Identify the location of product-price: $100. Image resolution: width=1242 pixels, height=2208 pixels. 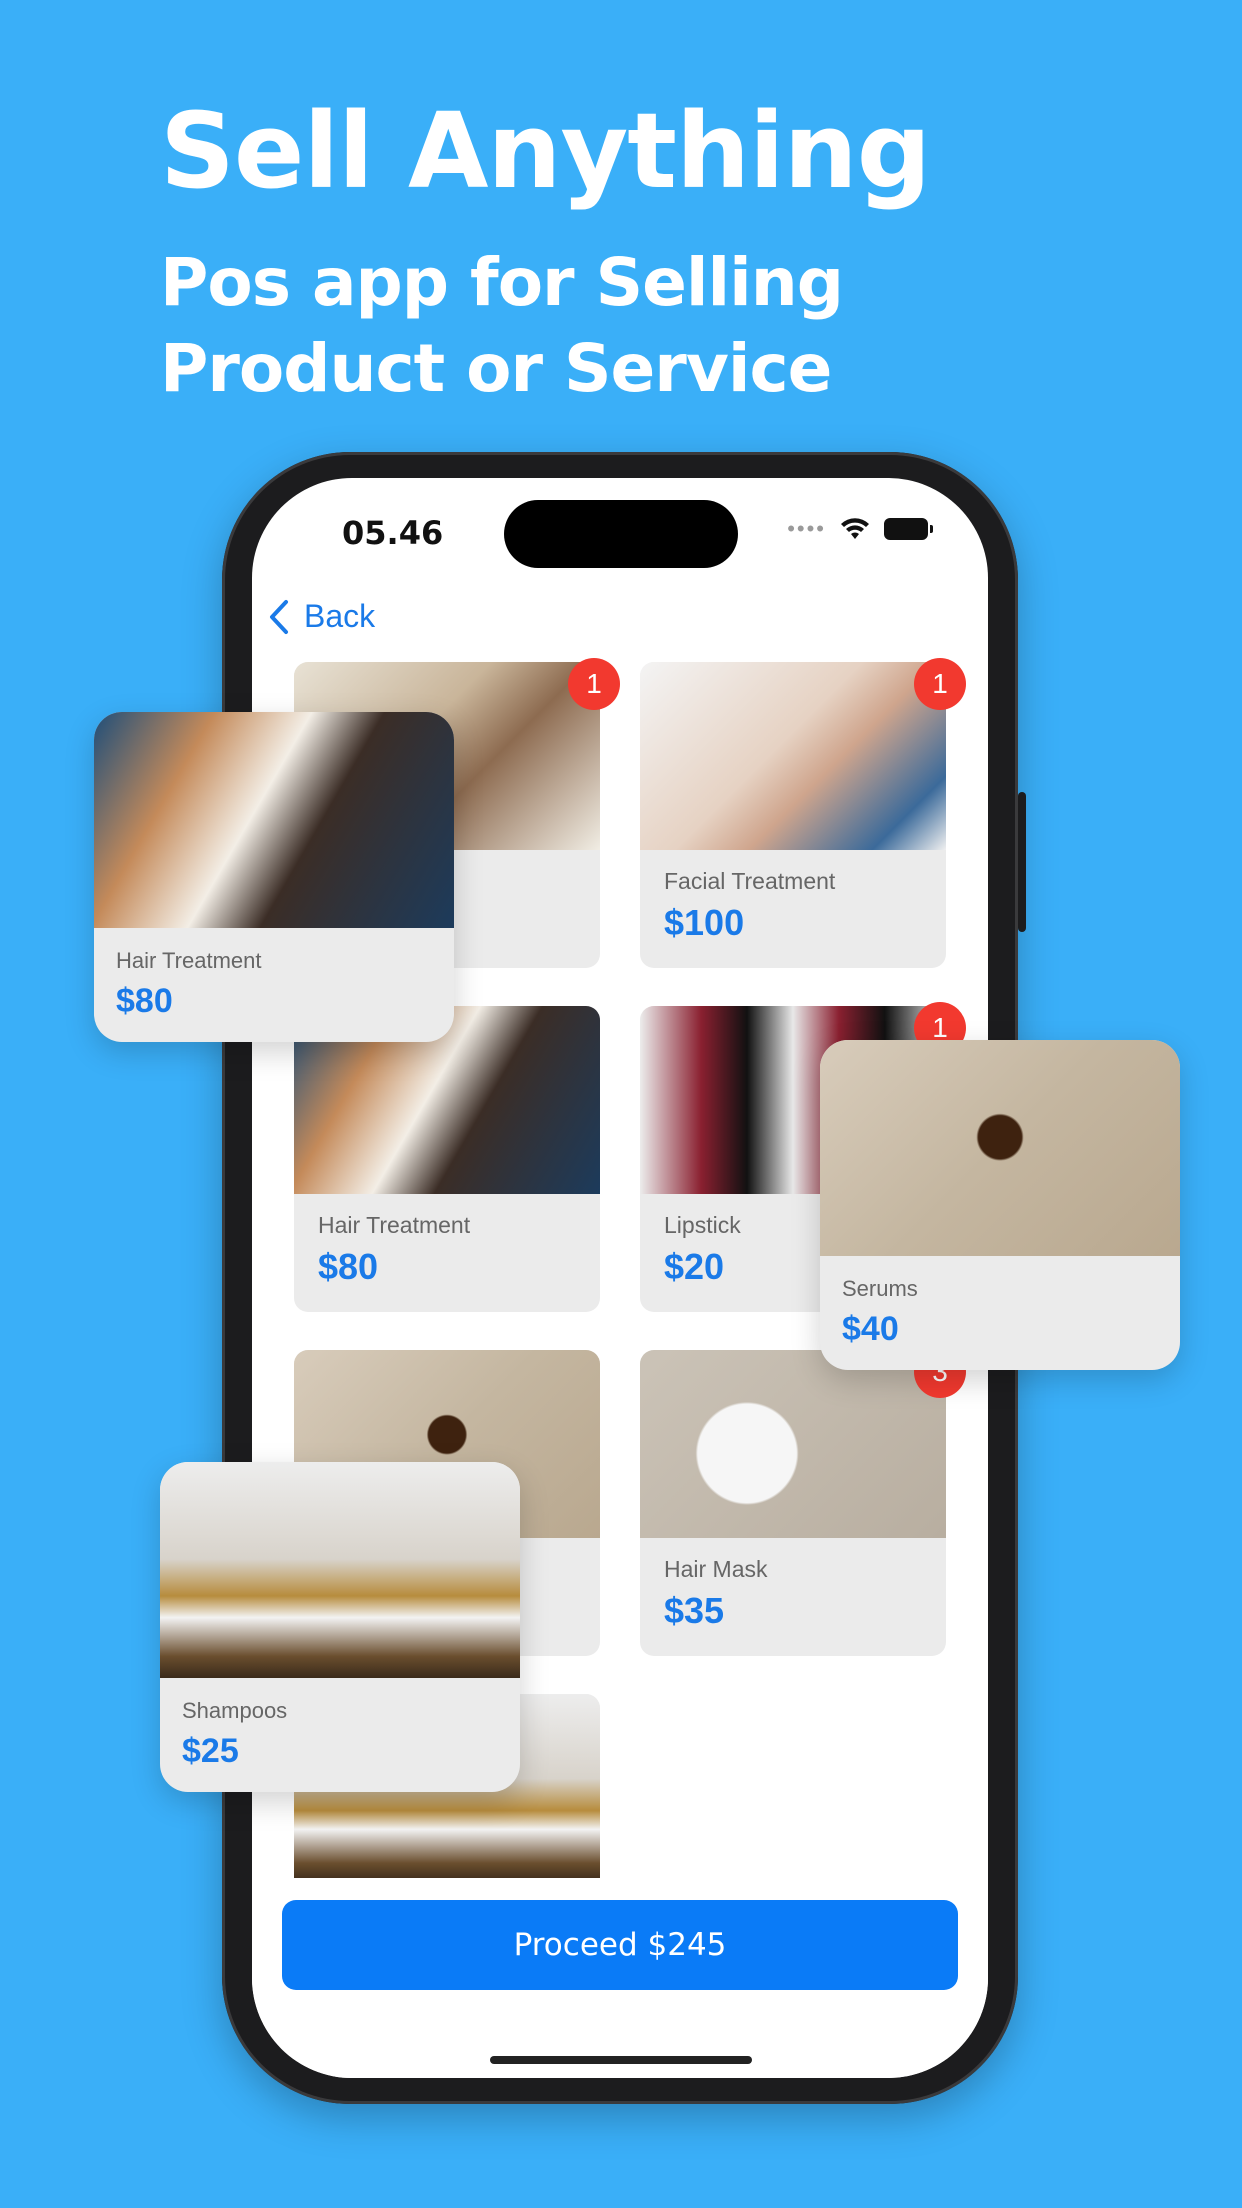
(704, 922).